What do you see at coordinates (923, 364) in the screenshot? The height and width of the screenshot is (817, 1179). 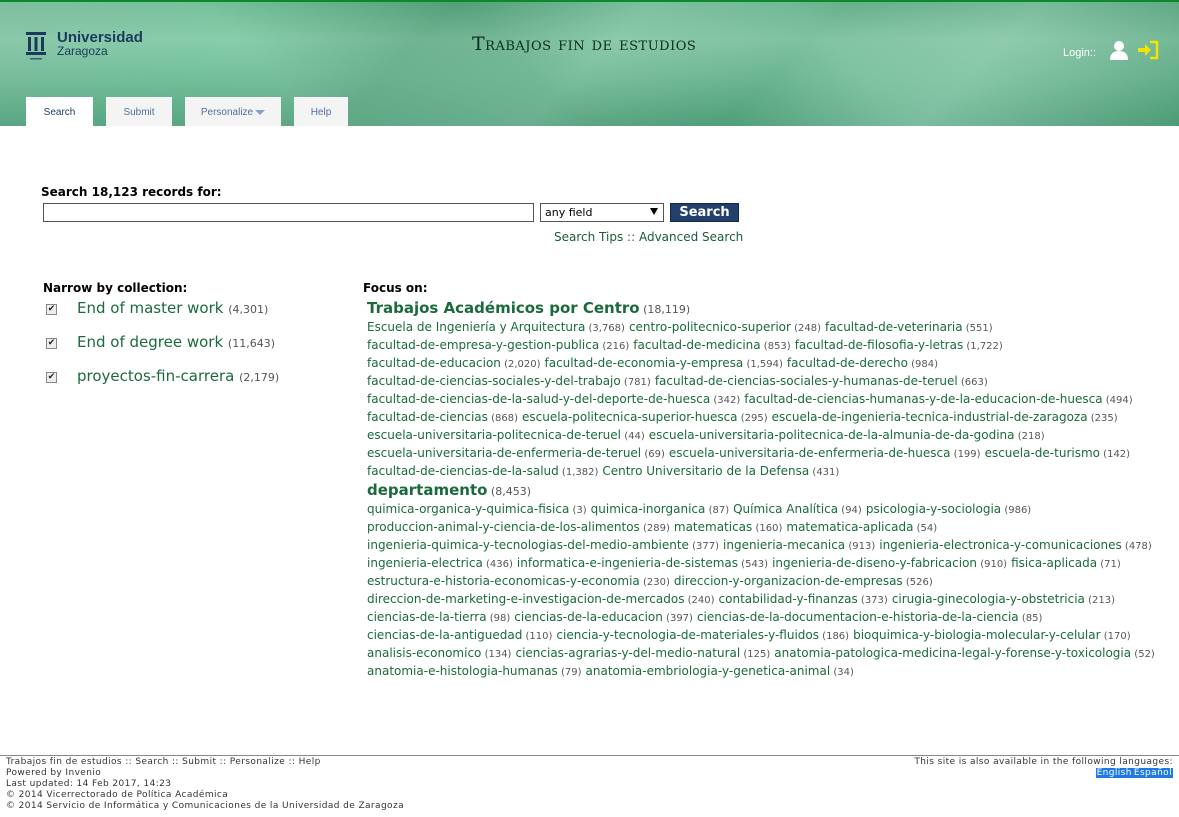 I see `focus-subcategory-count: (984)` at bounding box center [923, 364].